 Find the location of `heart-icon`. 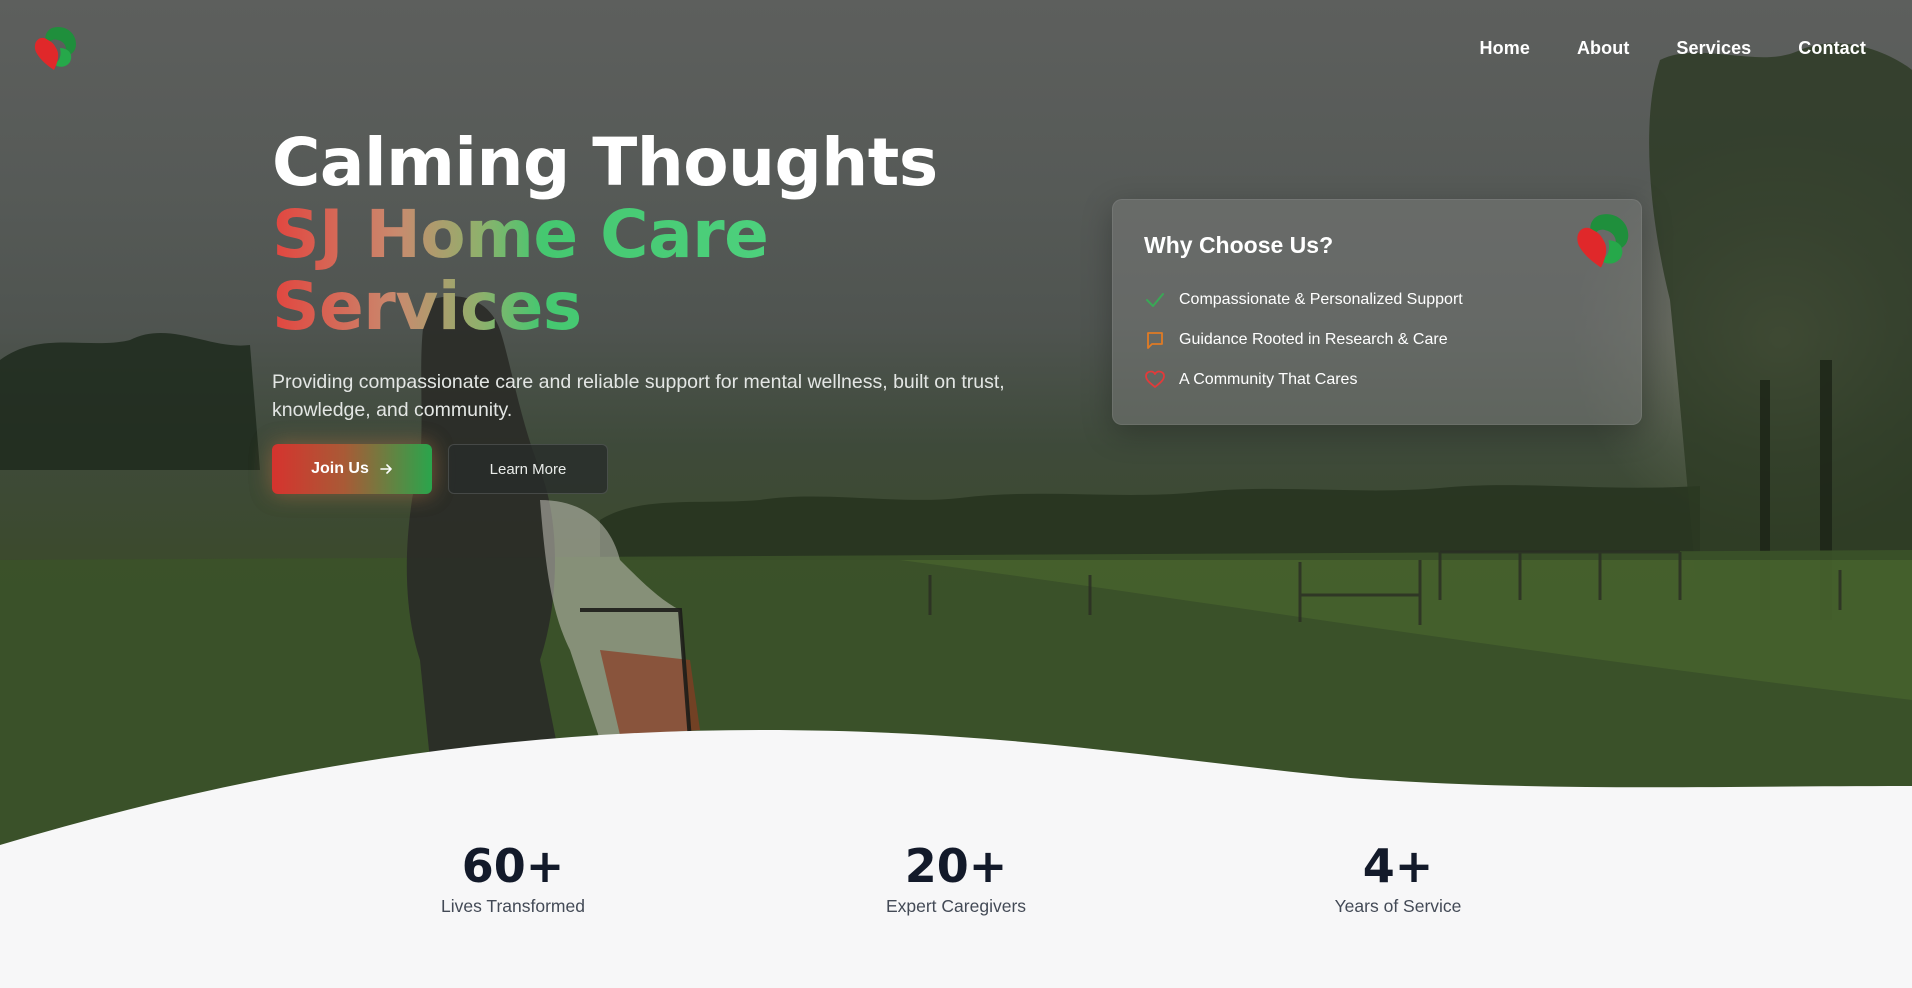

heart-icon is located at coordinates (1155, 379).